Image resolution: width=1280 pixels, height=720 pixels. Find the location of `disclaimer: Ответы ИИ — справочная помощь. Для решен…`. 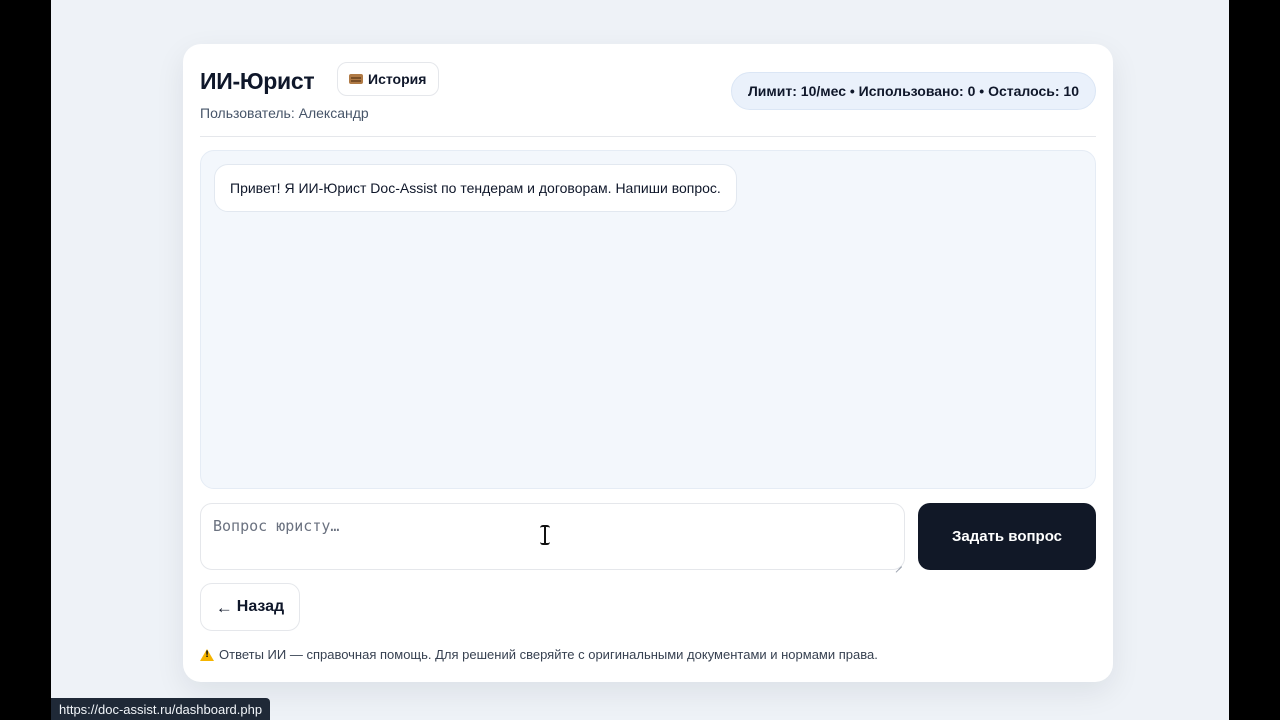

disclaimer: Ответы ИИ — справочная помощь. Для решен… is located at coordinates (539, 654).